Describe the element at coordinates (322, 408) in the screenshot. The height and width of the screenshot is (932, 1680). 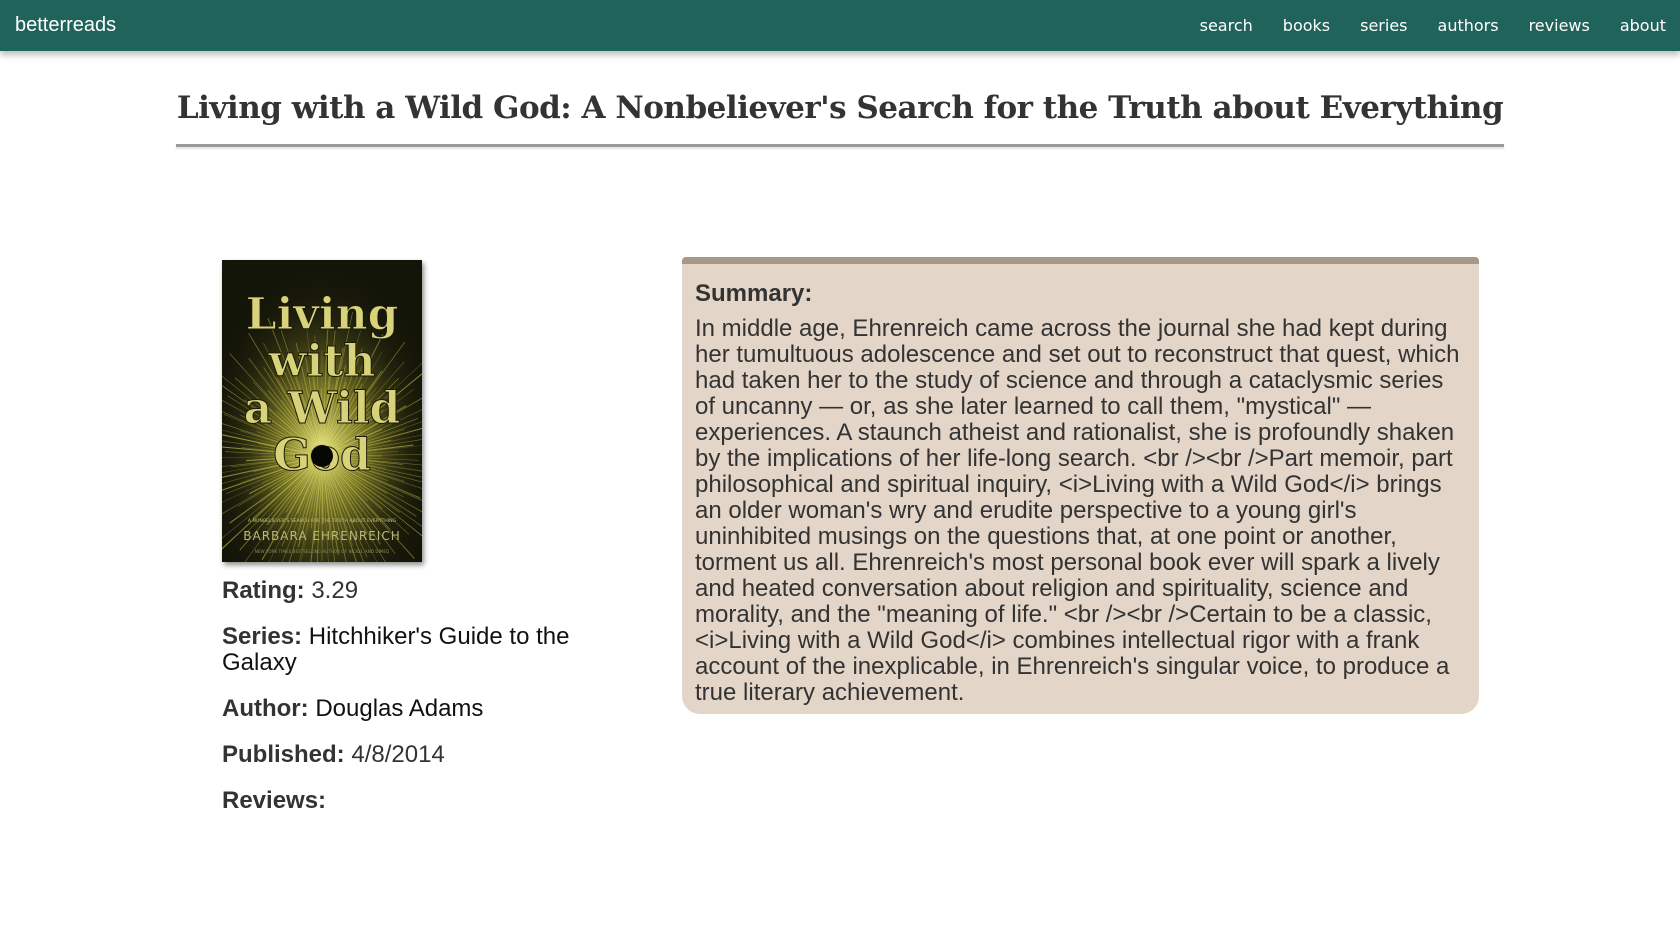
I see `cover-title-line-3: a Wild` at that location.